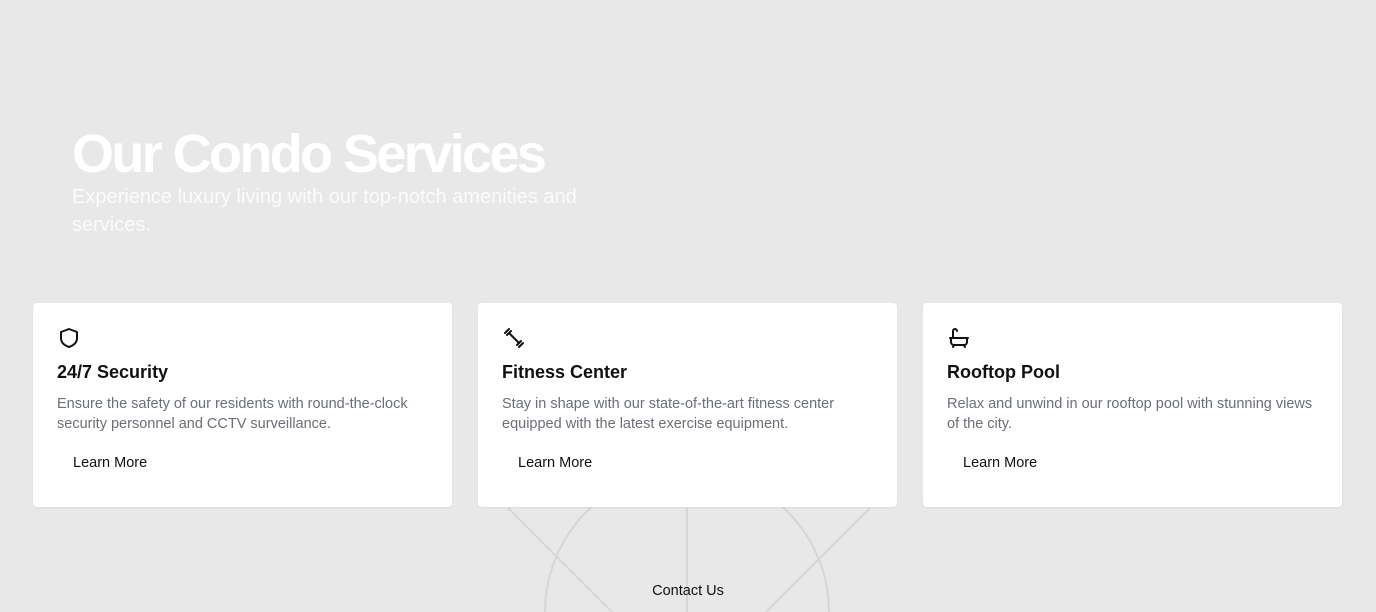  What do you see at coordinates (565, 372) in the screenshot?
I see `service-title: Fitness Center` at bounding box center [565, 372].